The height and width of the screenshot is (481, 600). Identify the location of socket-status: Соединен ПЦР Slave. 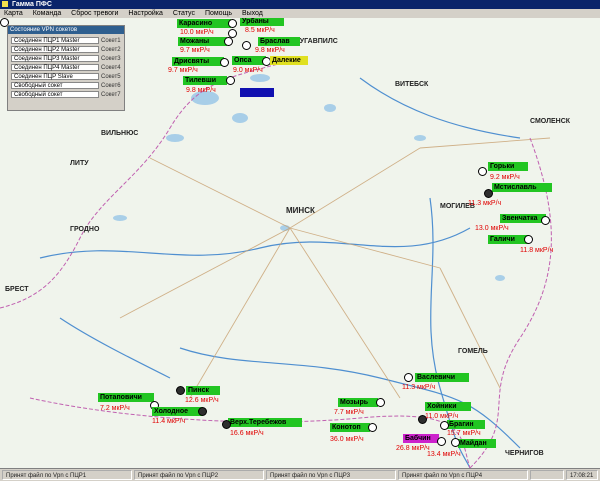
(55, 76).